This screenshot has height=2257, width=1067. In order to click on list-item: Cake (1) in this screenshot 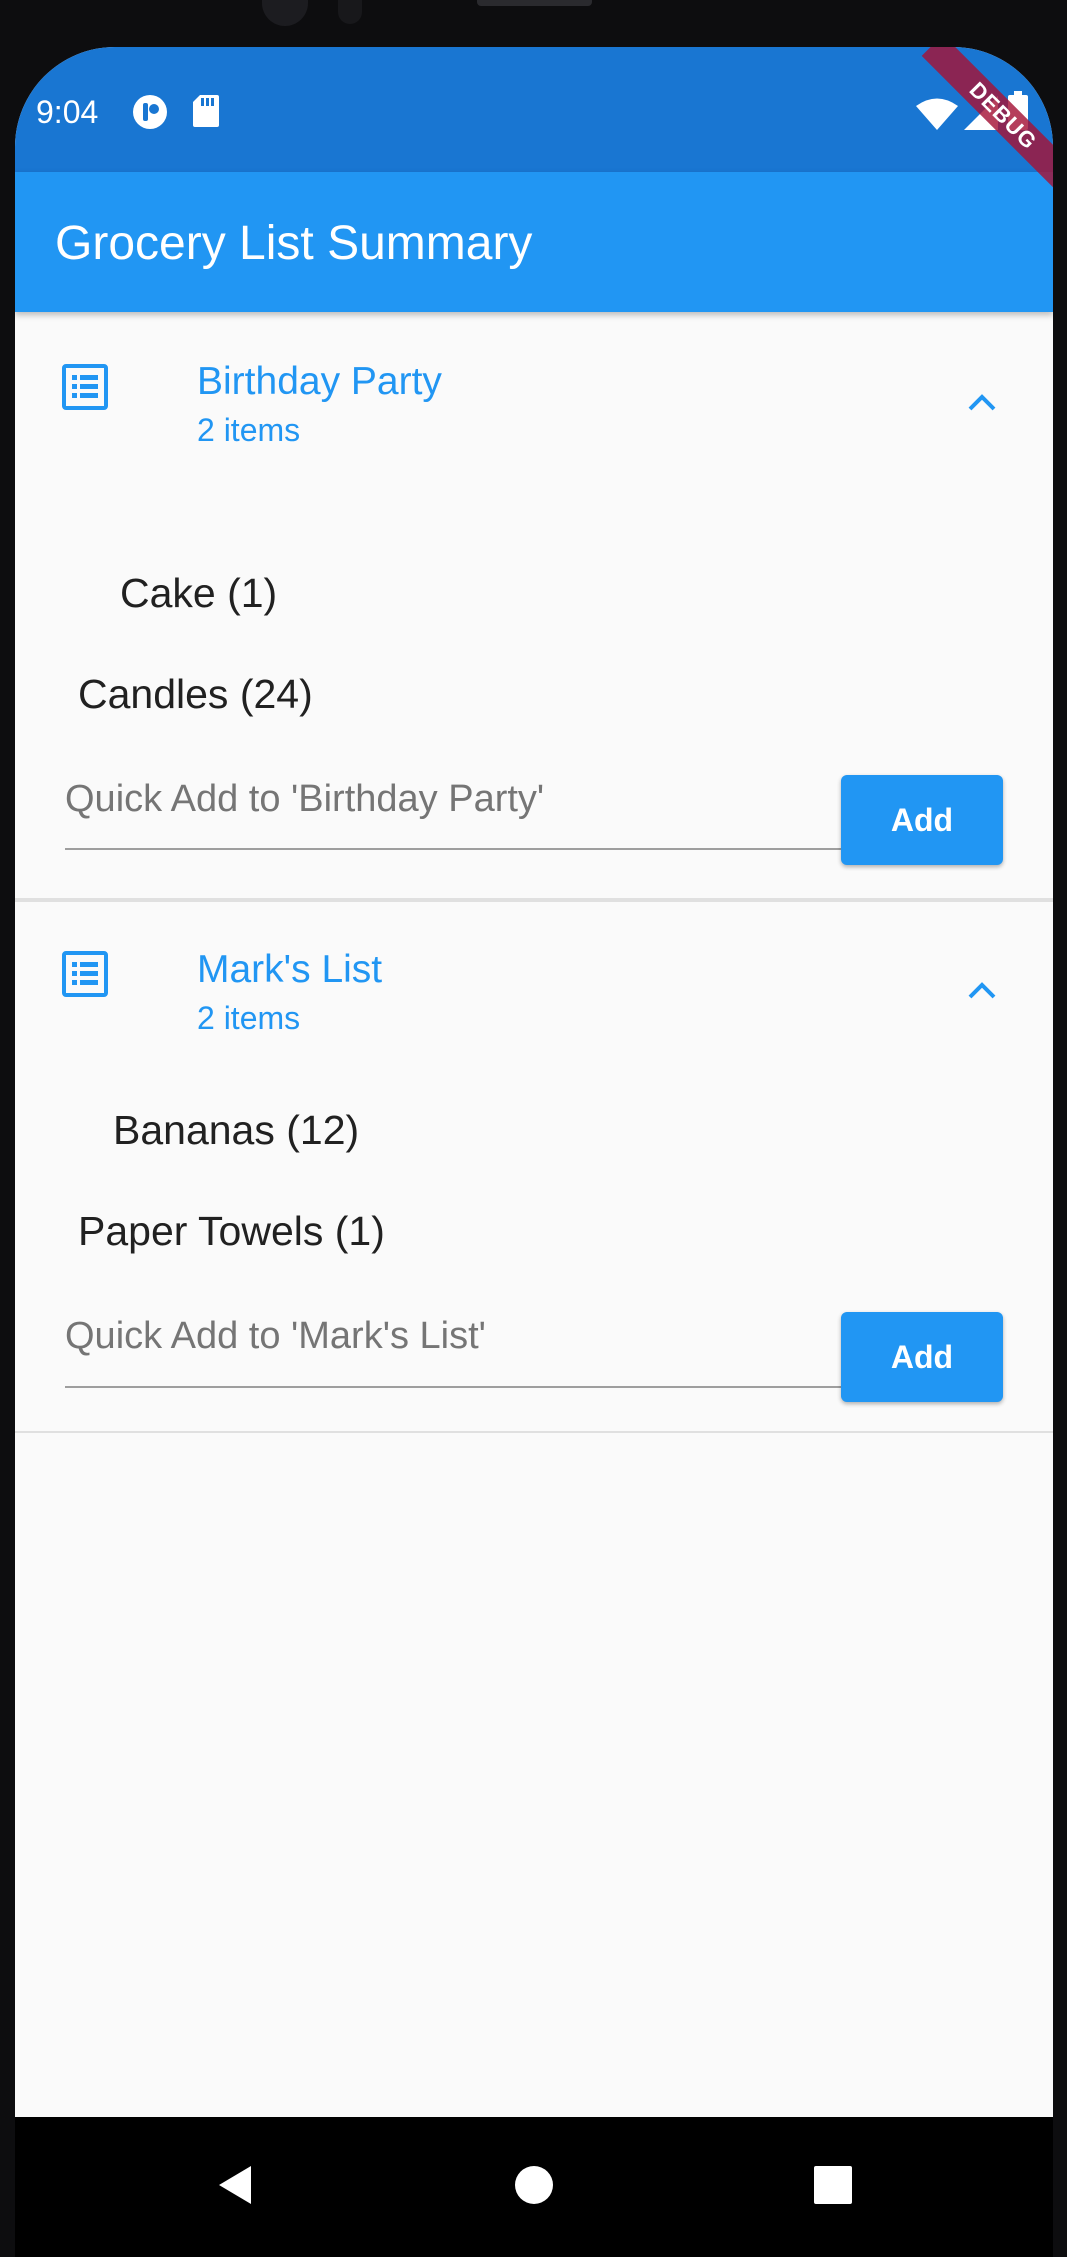, I will do `click(199, 593)`.